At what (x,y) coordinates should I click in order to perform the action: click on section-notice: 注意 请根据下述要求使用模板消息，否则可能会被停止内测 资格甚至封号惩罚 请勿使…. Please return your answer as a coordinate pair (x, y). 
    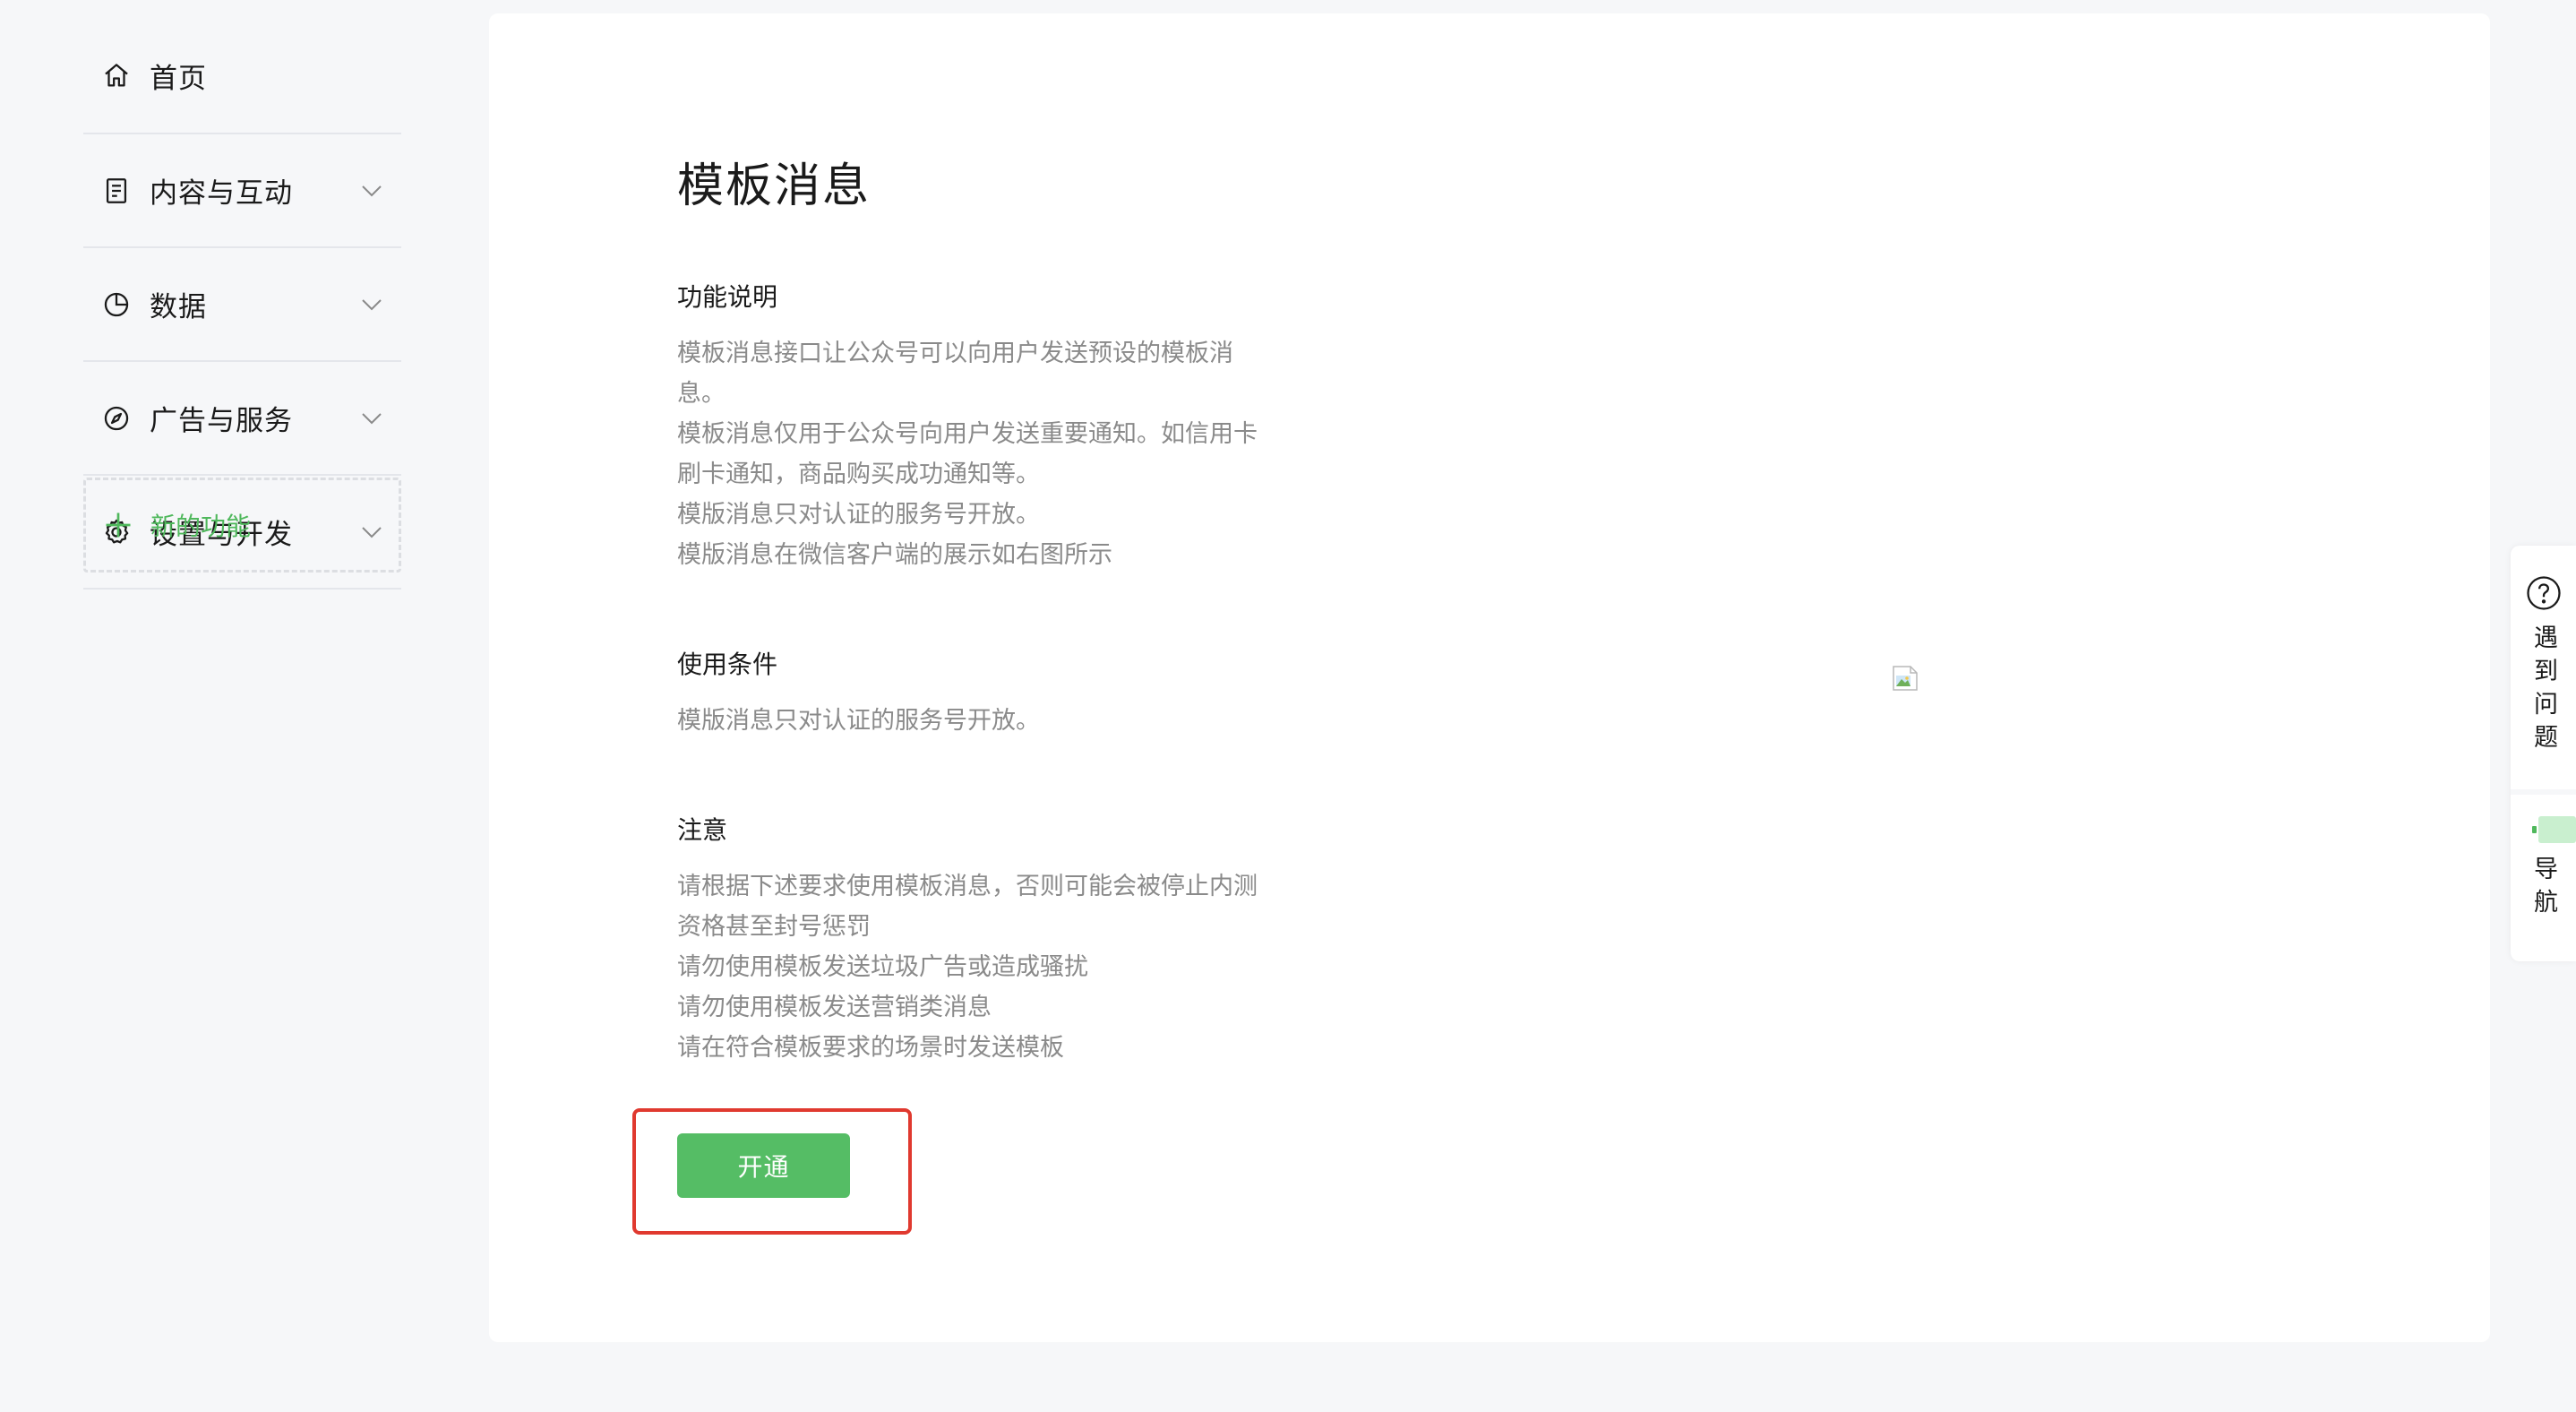
    Looking at the image, I should click on (990, 939).